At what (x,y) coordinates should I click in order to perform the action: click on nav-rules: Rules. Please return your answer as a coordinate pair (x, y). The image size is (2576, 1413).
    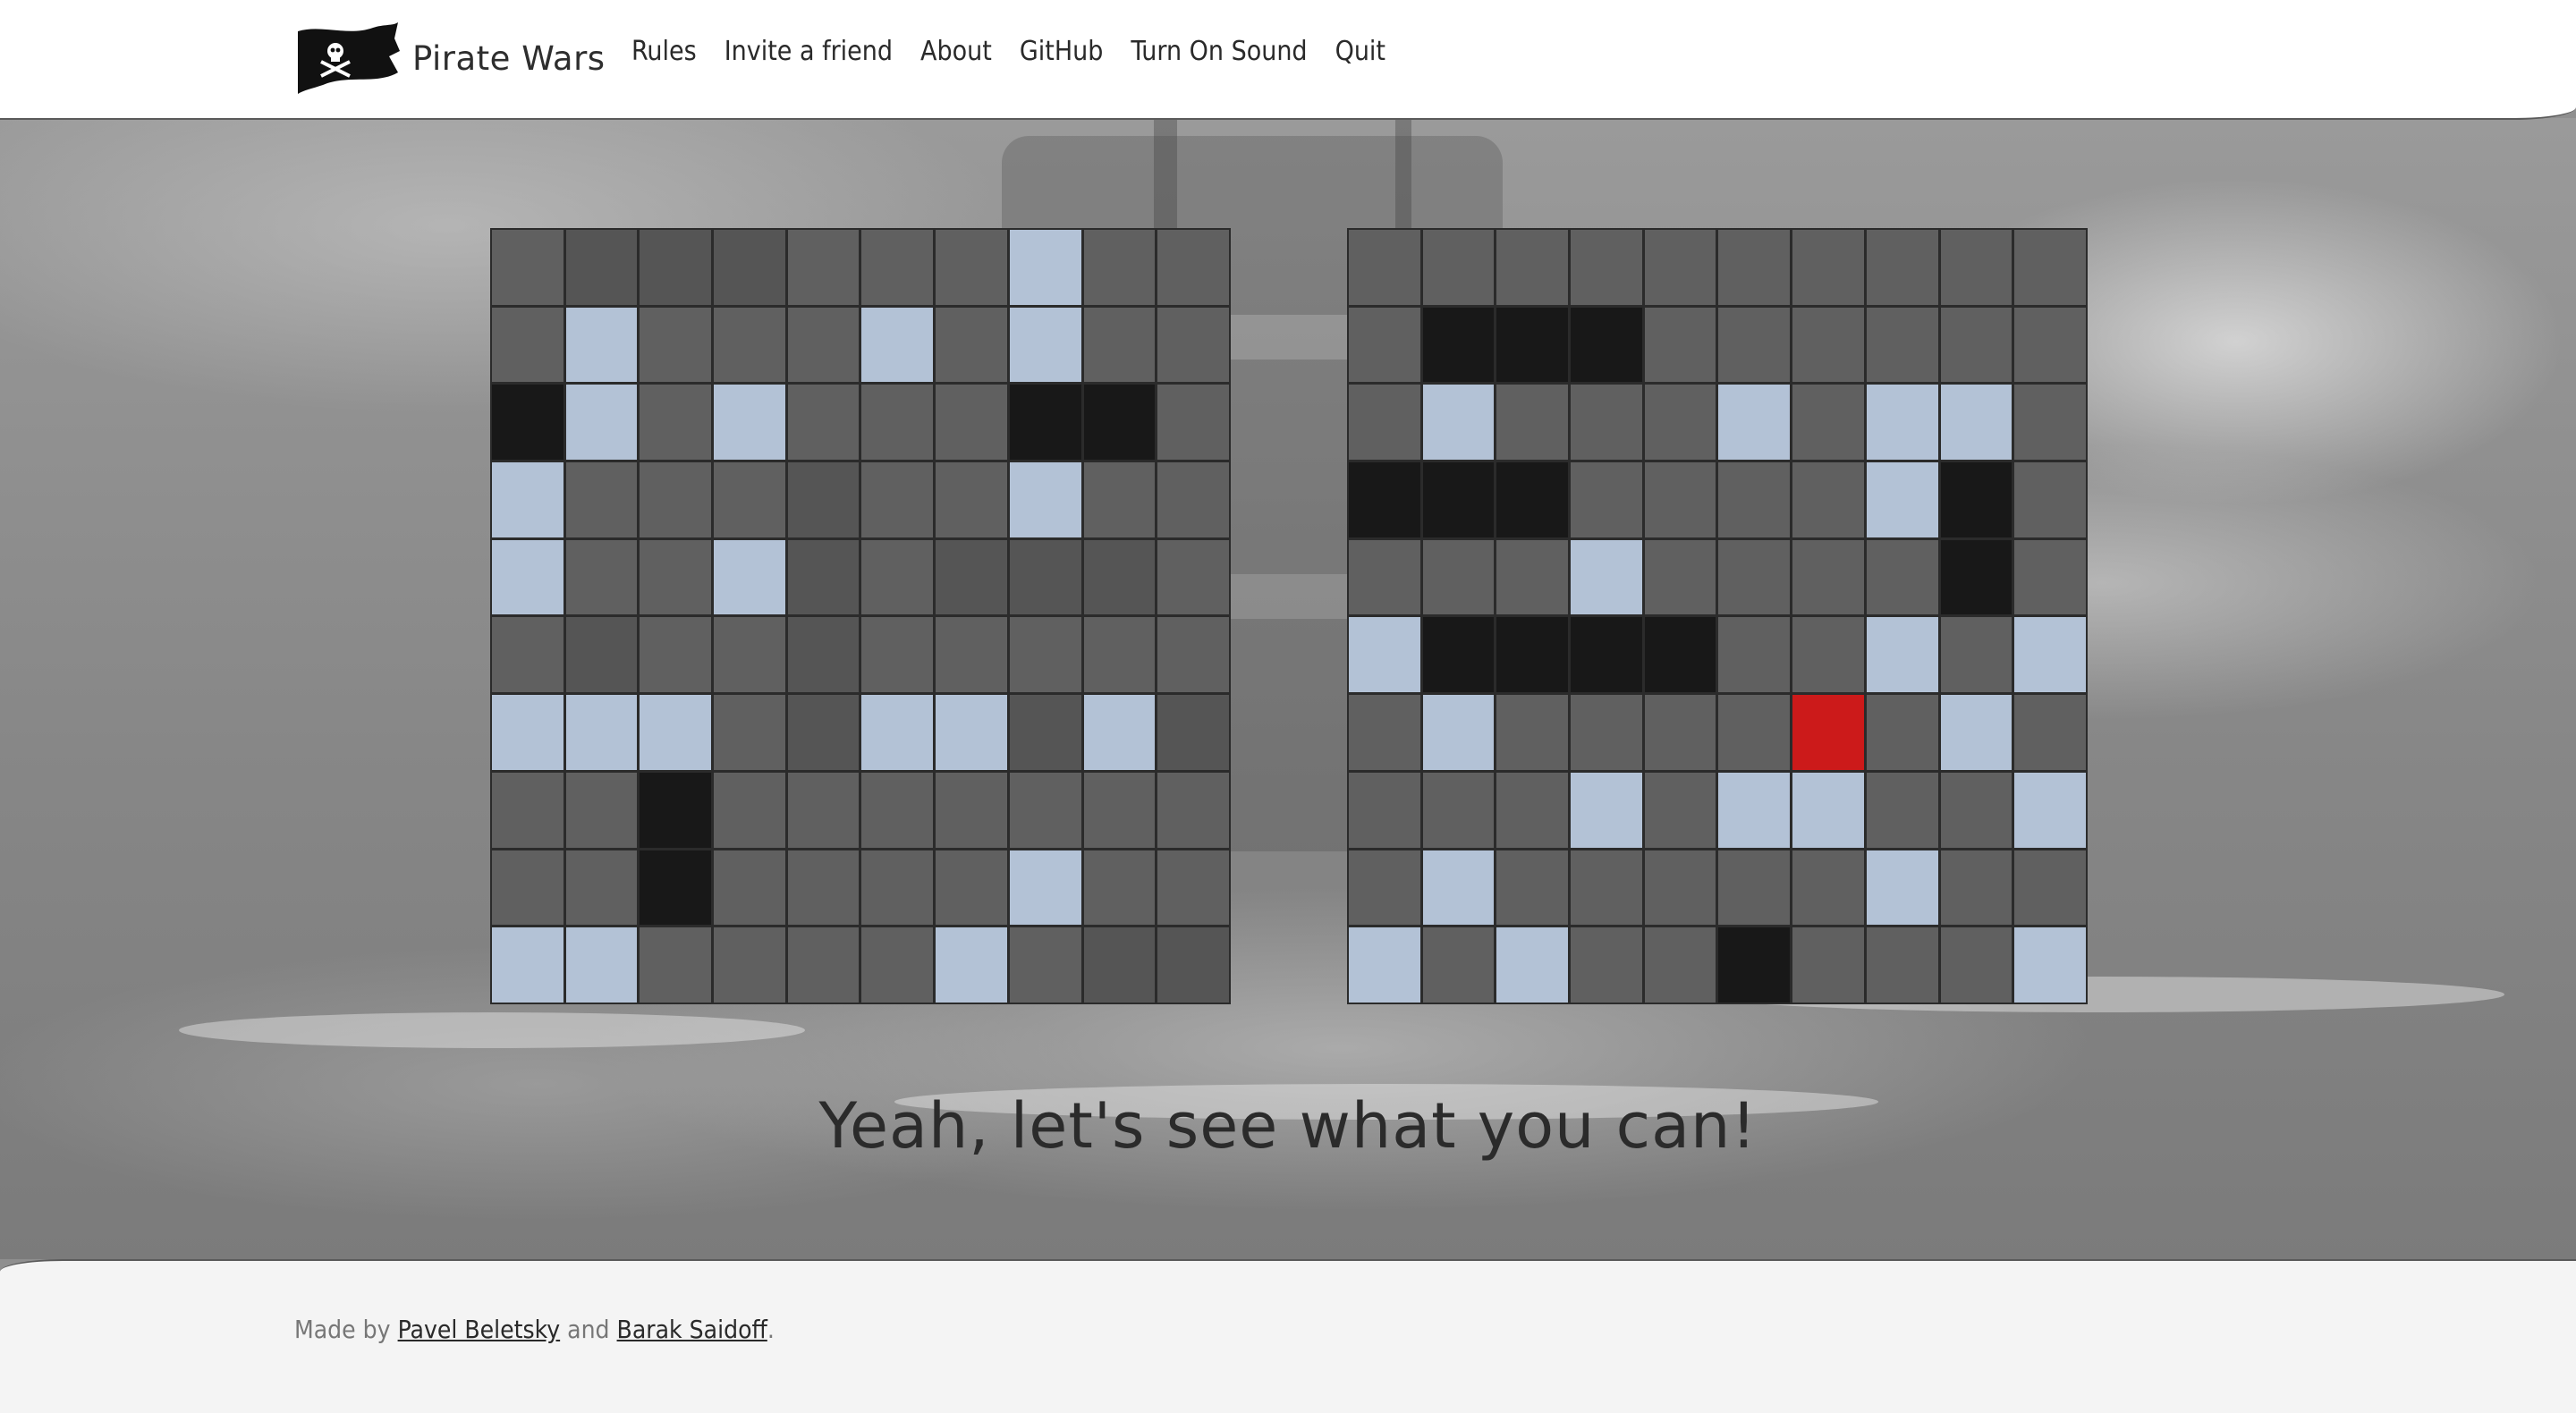
    Looking at the image, I should click on (664, 51).